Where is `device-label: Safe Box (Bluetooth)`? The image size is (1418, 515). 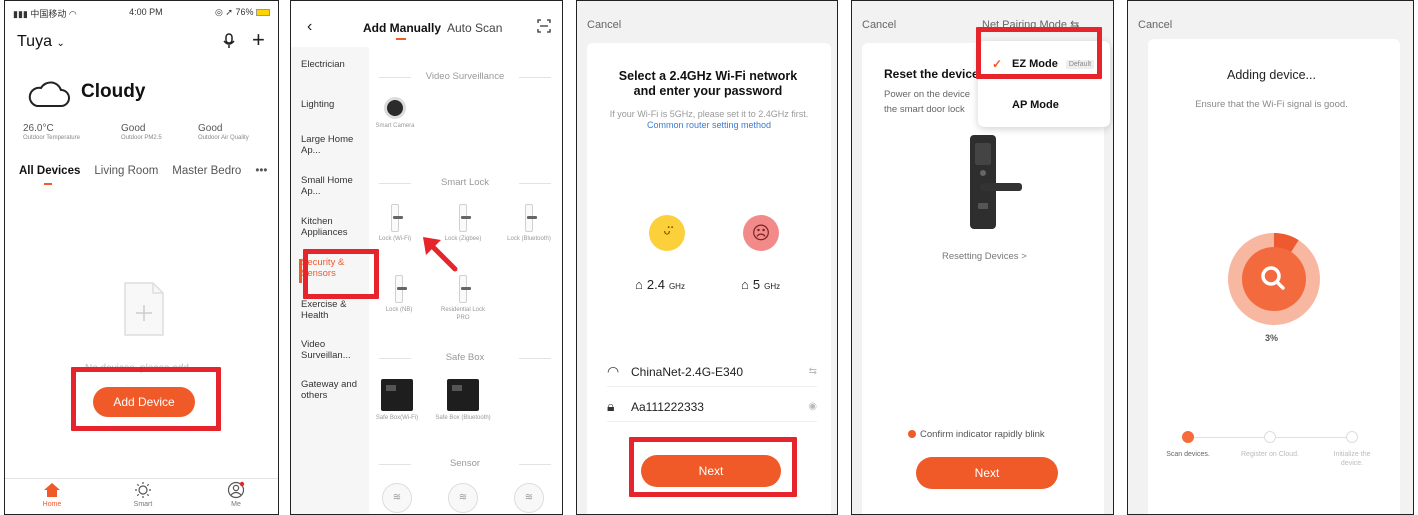 device-label: Safe Box (Bluetooth) is located at coordinates (463, 418).